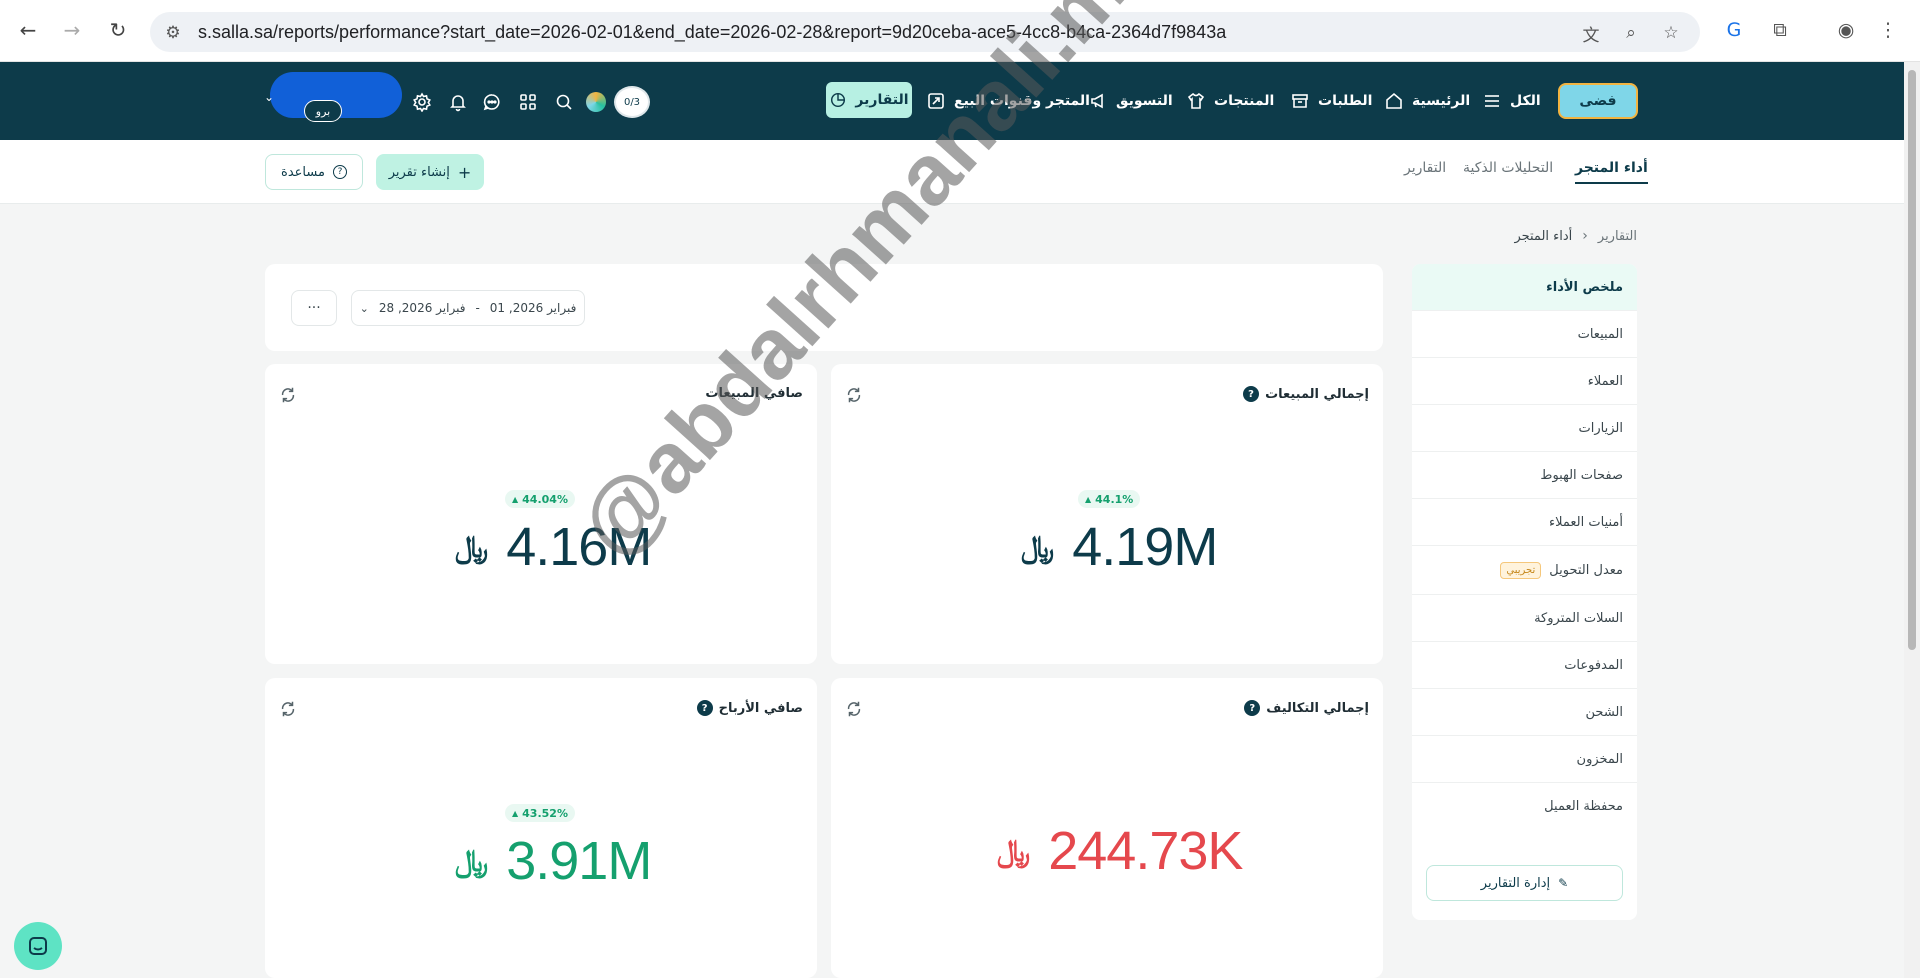 This screenshot has height=978, width=1920. I want to click on sidebar-item-abandoned-carts: السلات المتروكة, so click(1524, 618).